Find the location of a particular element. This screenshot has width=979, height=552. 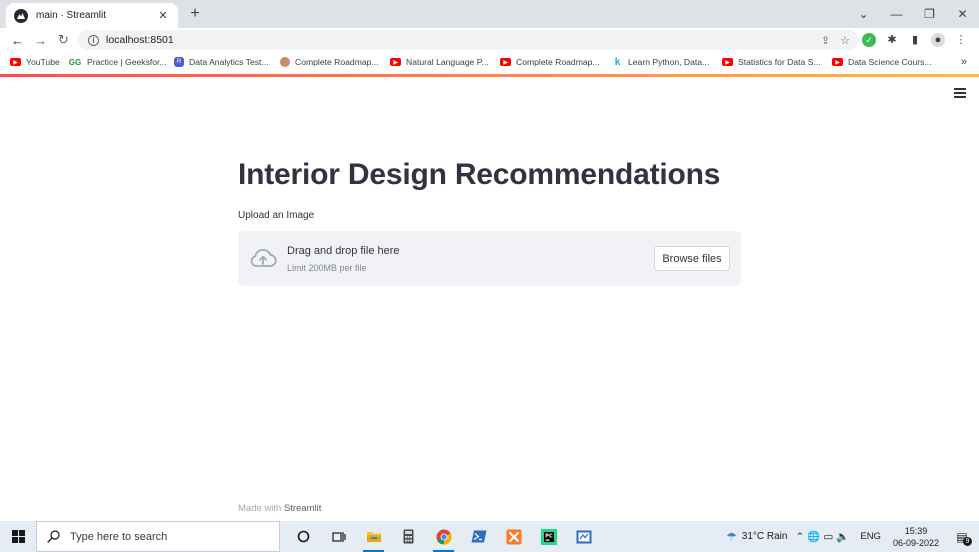

taskbar-apps: PC is located at coordinates (443, 536).